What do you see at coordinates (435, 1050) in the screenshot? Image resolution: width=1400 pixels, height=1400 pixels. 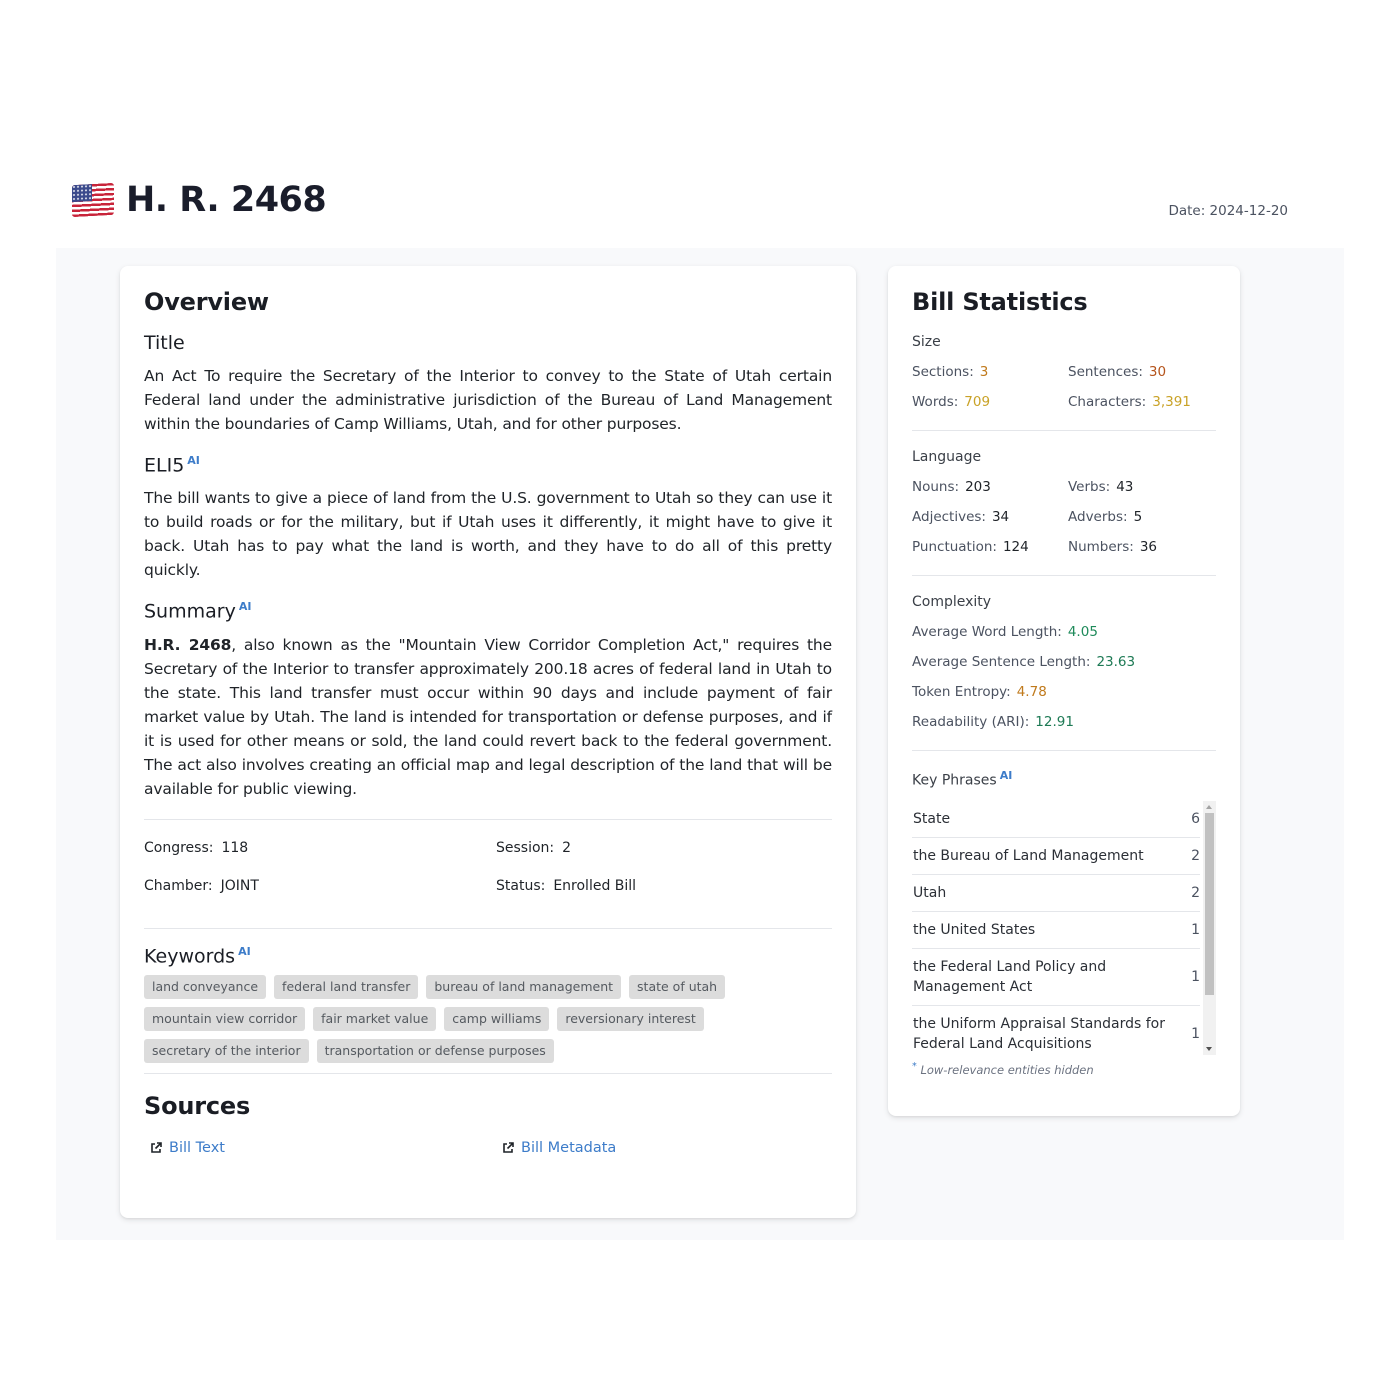 I see `keyword-chip: transportation or defense purposes` at bounding box center [435, 1050].